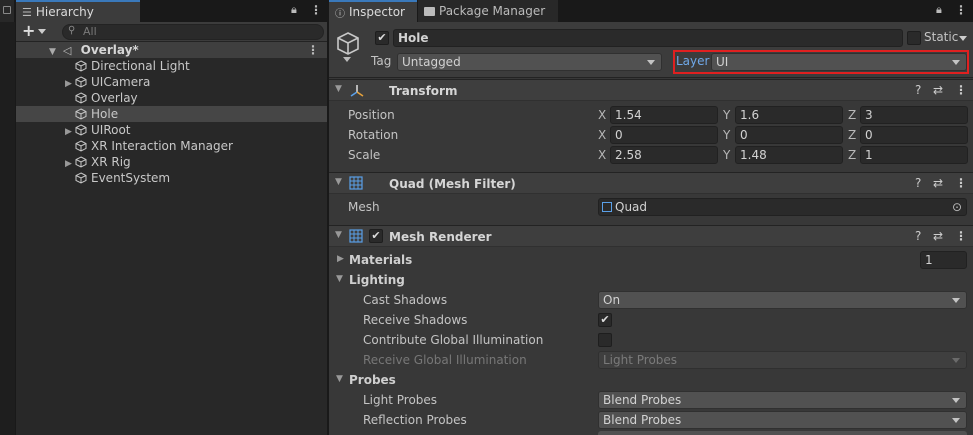 Image resolution: width=973 pixels, height=435 pixels. What do you see at coordinates (726, 115) in the screenshot?
I see `position-y-axis-label: Y` at bounding box center [726, 115].